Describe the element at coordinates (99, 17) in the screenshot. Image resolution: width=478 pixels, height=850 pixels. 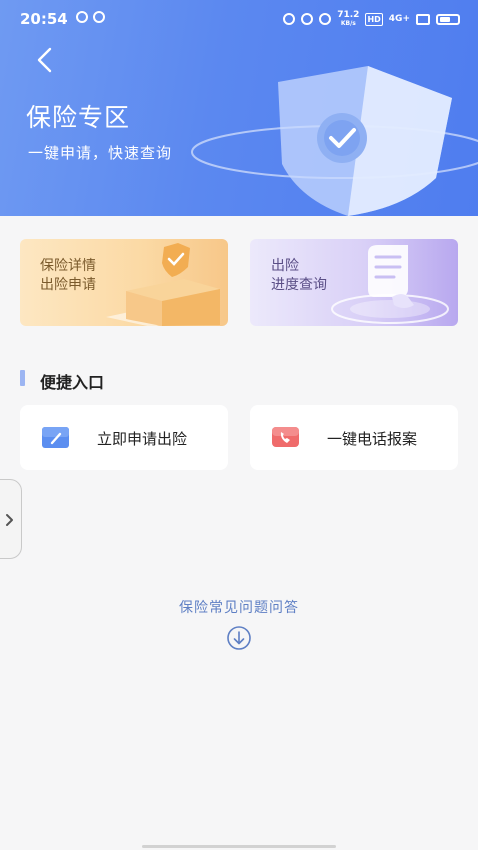
I see `sync-icon` at that location.